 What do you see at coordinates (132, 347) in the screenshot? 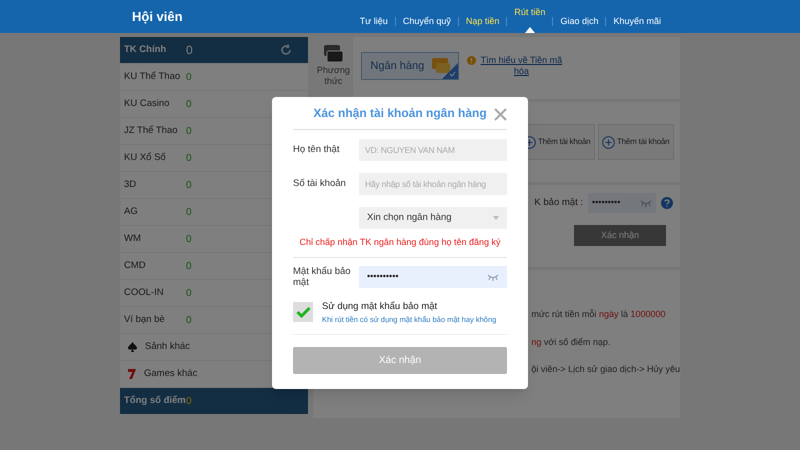
I see `spade-icon` at bounding box center [132, 347].